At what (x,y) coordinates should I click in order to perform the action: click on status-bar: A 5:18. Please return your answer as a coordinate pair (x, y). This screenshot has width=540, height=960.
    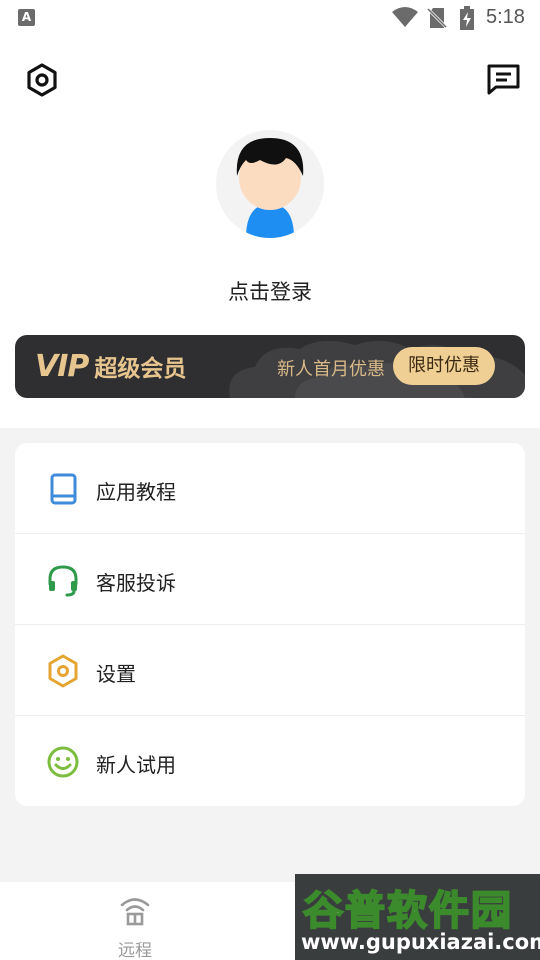
    Looking at the image, I should click on (270, 18).